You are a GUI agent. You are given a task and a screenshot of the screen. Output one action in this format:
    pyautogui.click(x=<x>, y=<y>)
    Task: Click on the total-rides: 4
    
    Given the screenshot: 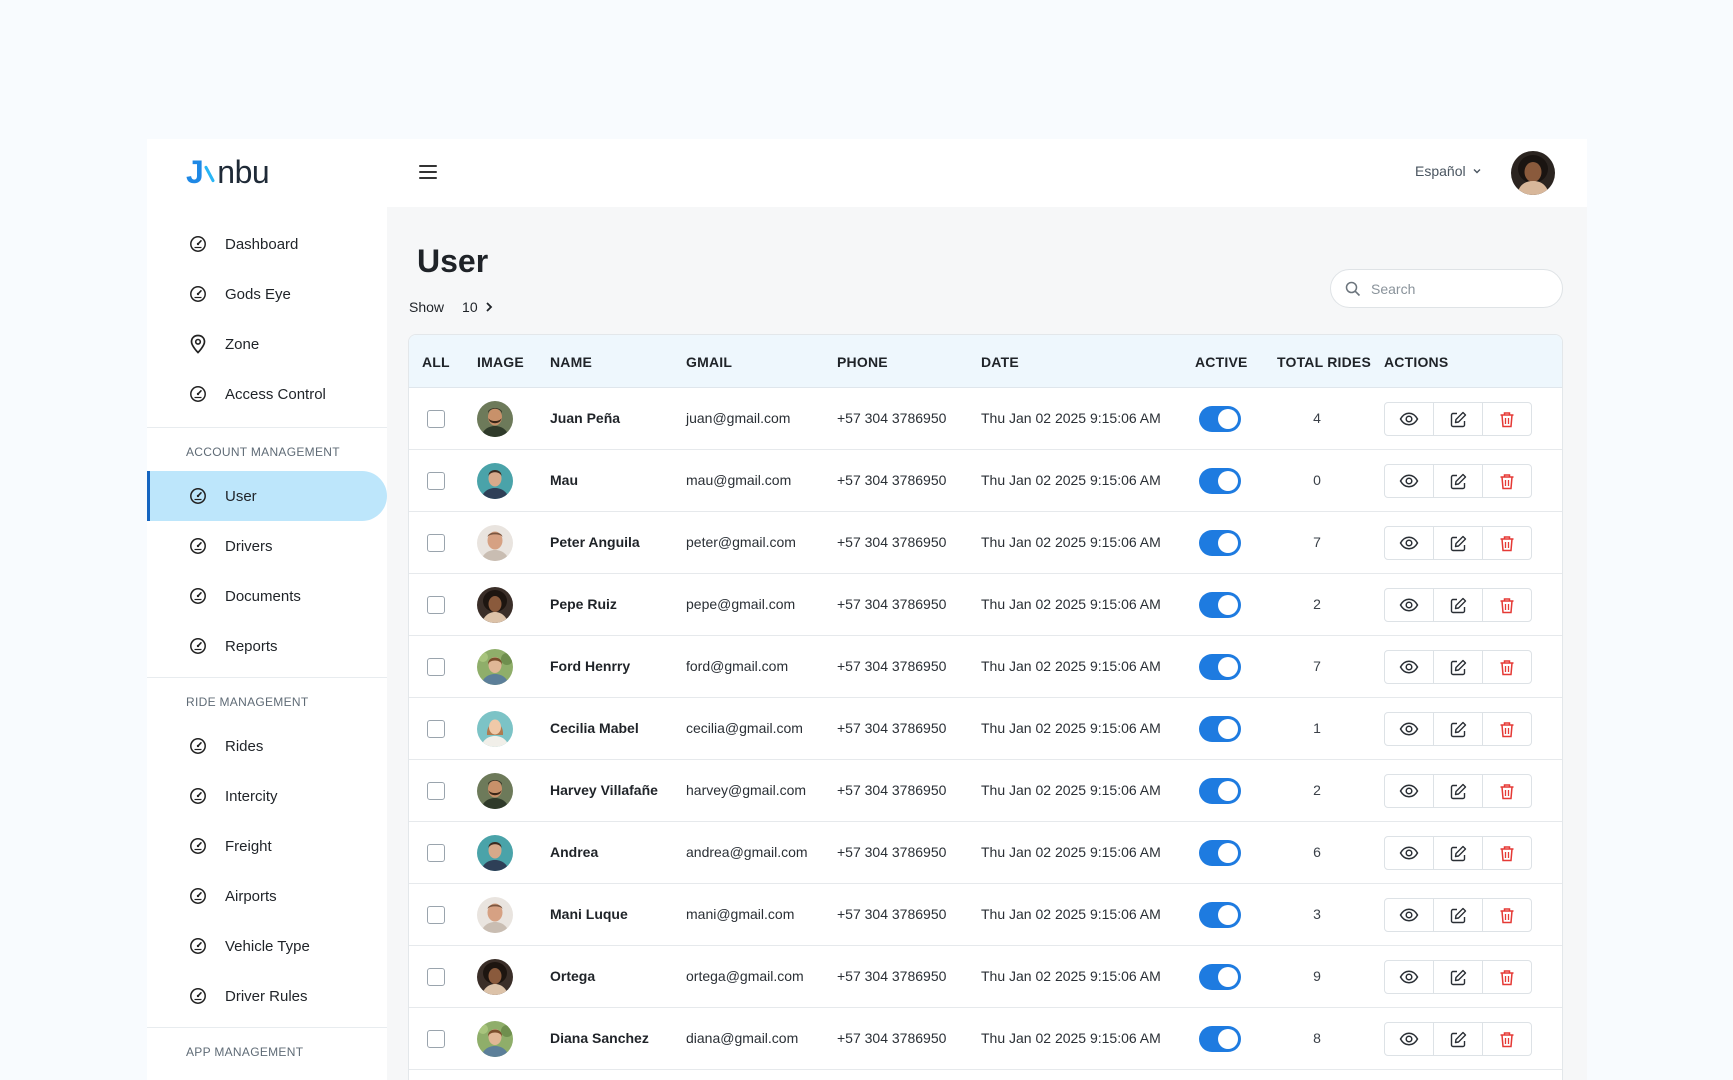 What is the action you would take?
    pyautogui.click(x=1317, y=418)
    